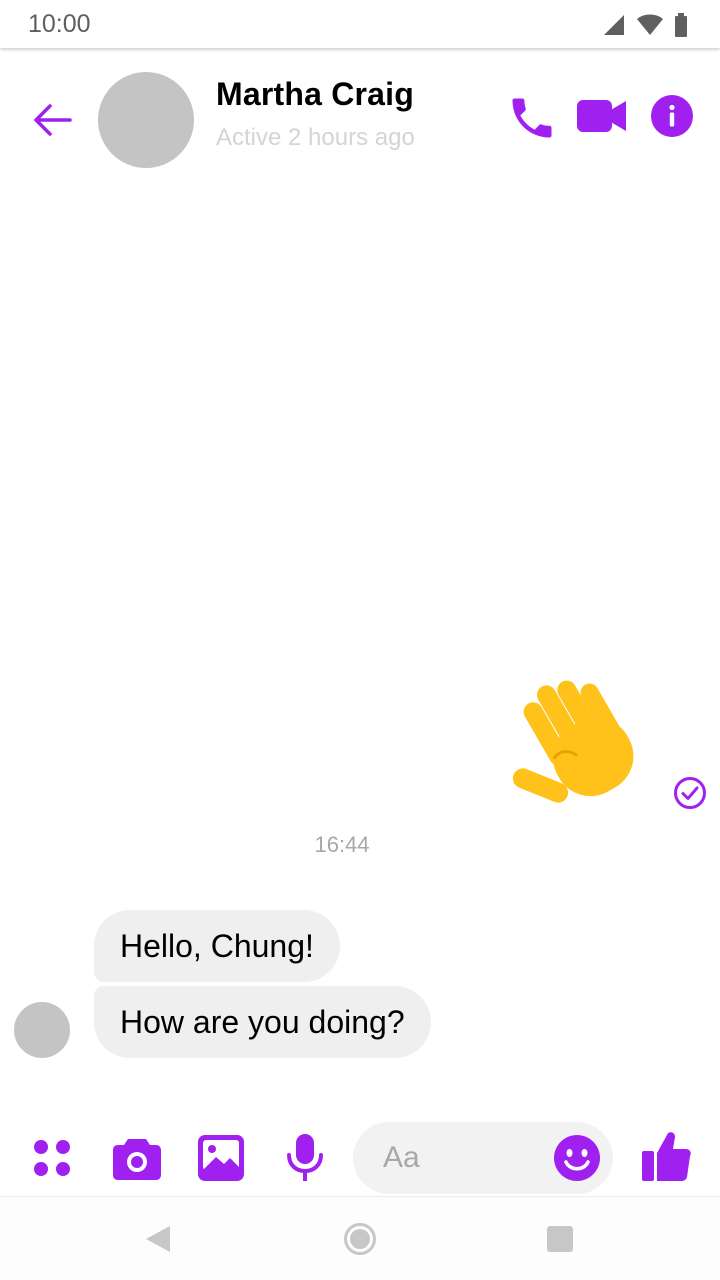  I want to click on voice-message-button, so click(305, 1158).